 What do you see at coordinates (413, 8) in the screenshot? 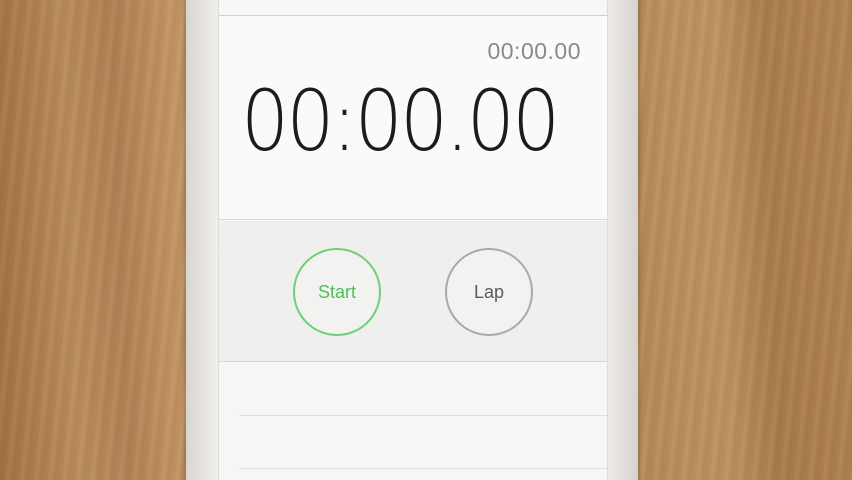
I see `header-bar` at bounding box center [413, 8].